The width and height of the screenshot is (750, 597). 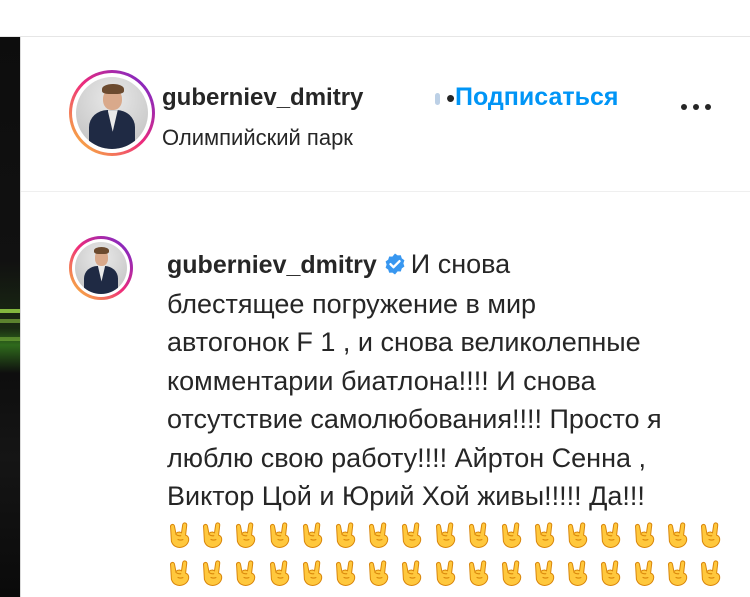 I want to click on header-divider, so click(x=385, y=191).